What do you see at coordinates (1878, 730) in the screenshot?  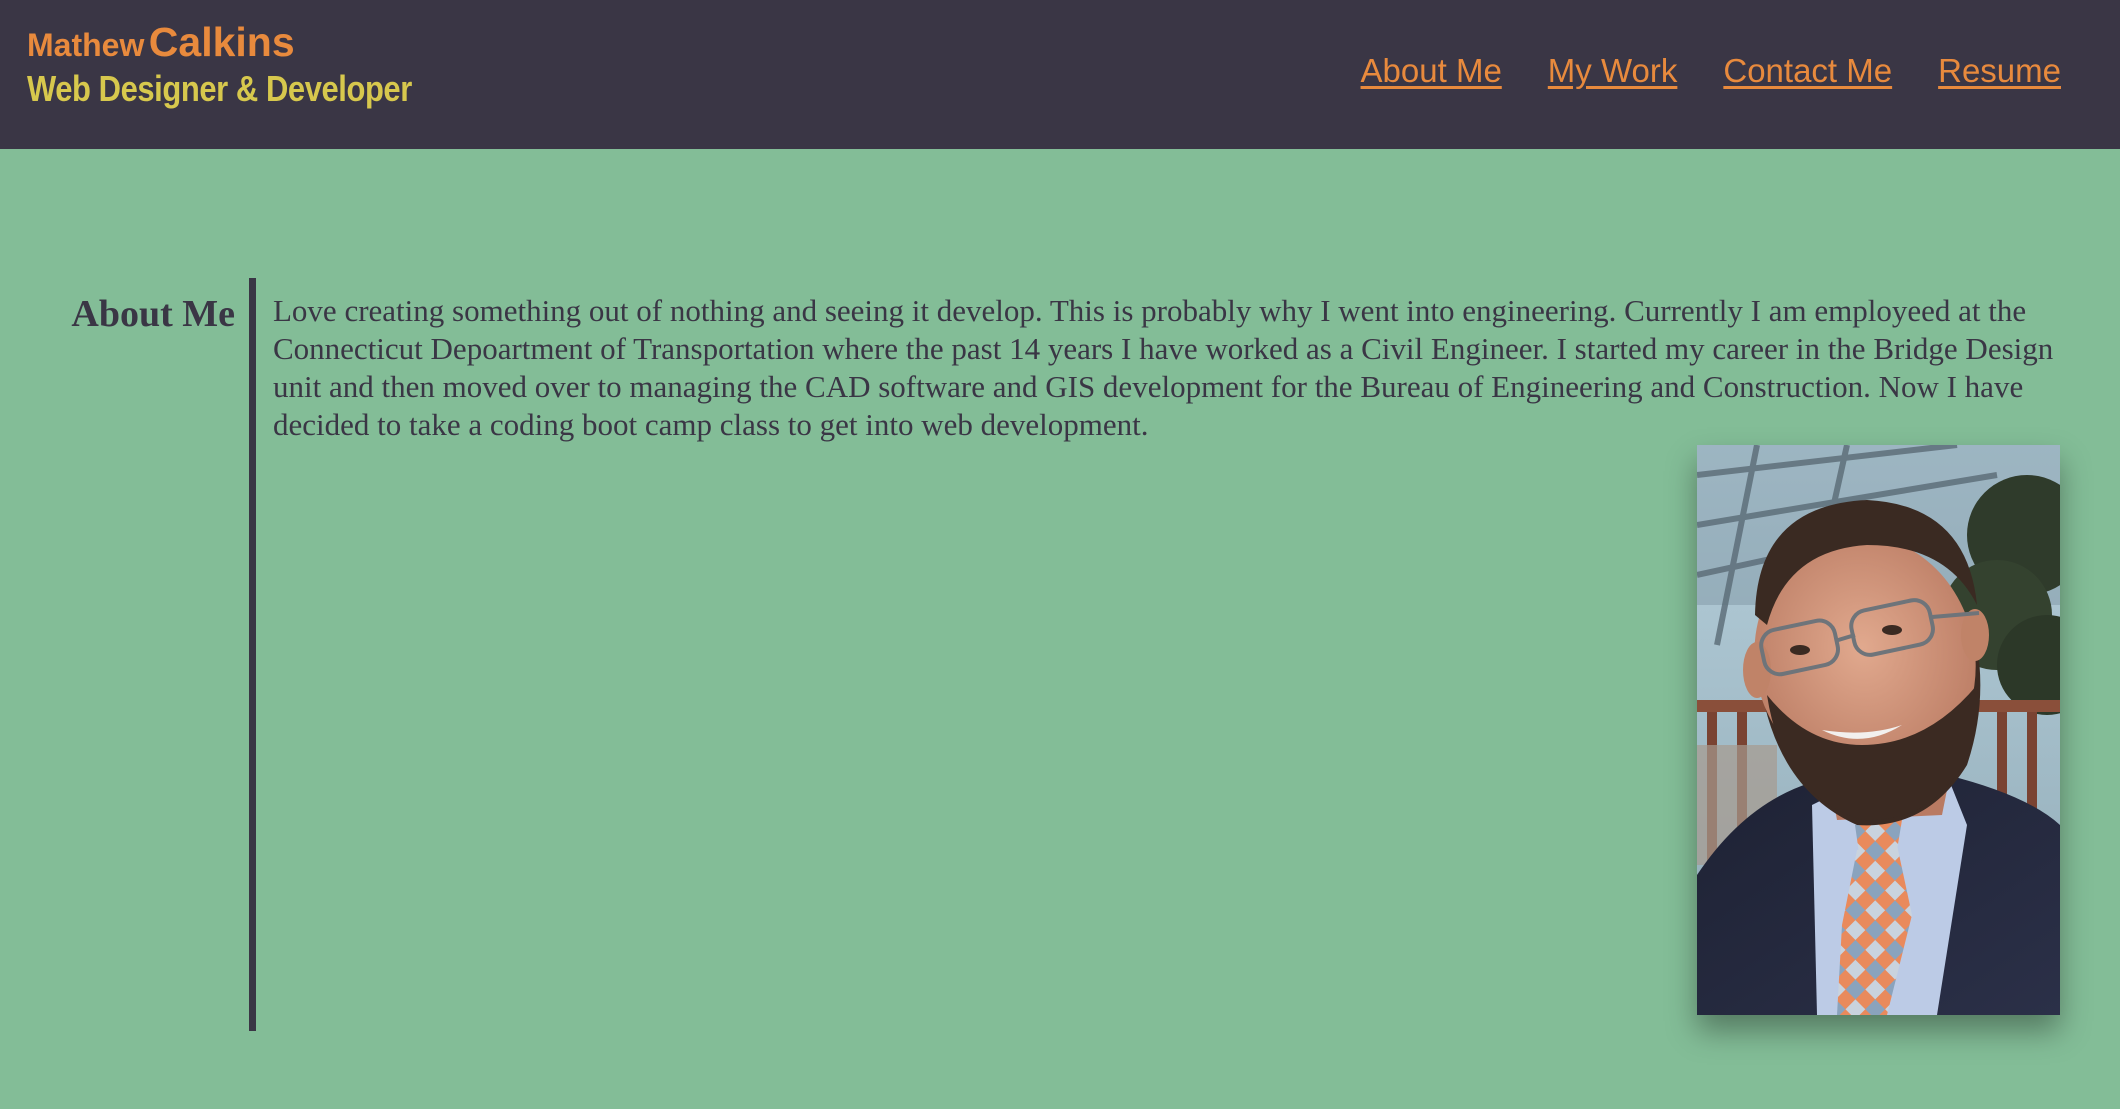 I see `profile-photo` at bounding box center [1878, 730].